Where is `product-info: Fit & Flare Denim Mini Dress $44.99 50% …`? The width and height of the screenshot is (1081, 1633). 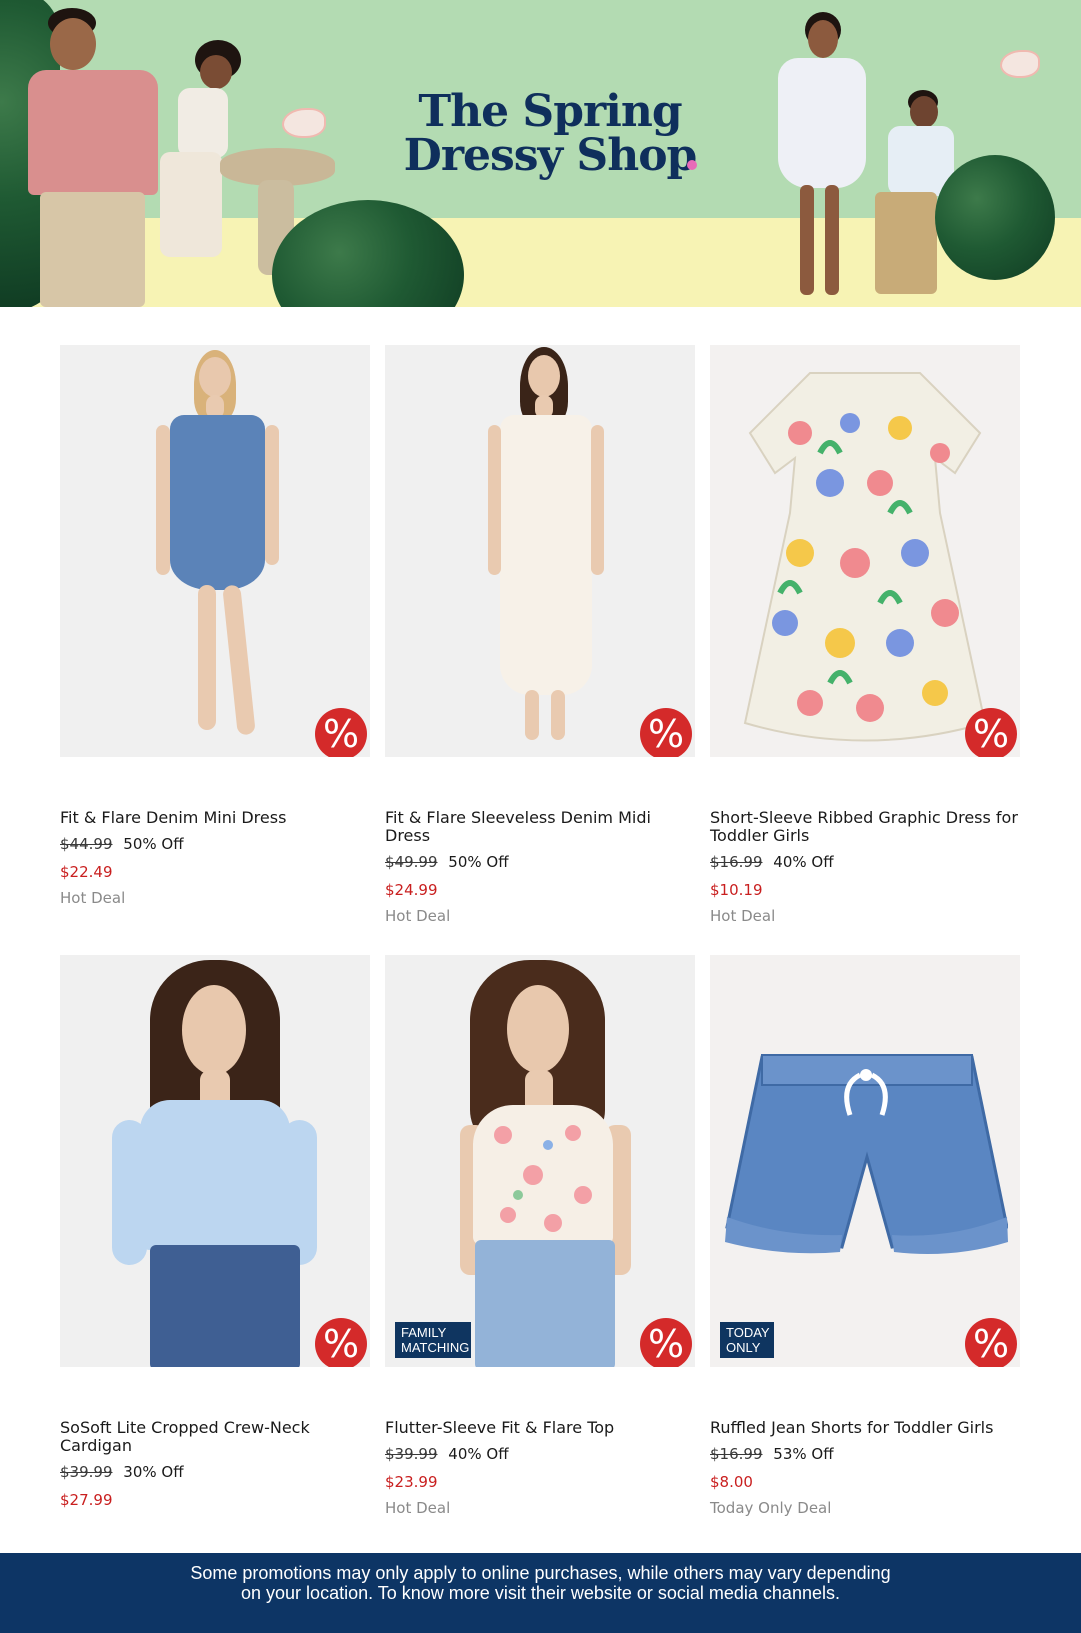 product-info: Fit & Flare Denim Mini Dress $44.99 50% … is located at coordinates (215, 832).